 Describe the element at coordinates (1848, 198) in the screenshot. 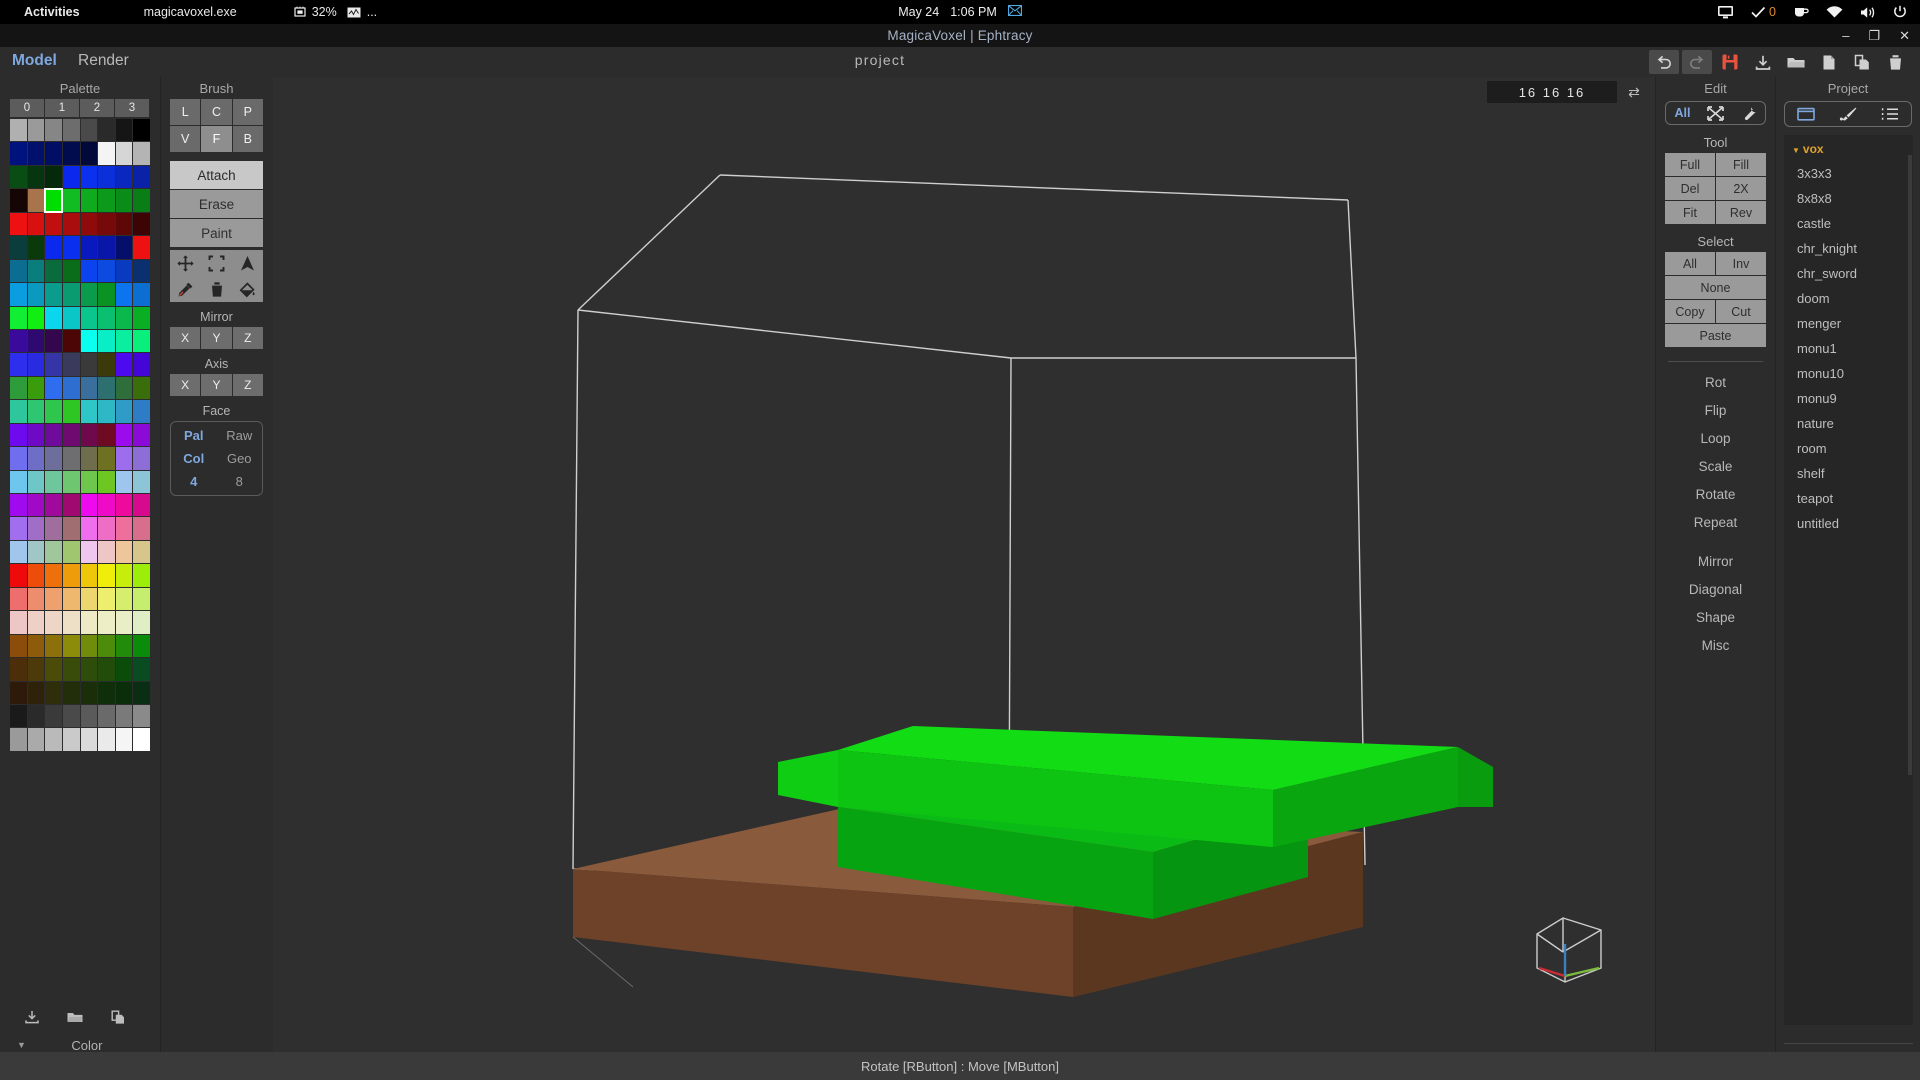

I see `project-list-item: 8x8x8` at that location.